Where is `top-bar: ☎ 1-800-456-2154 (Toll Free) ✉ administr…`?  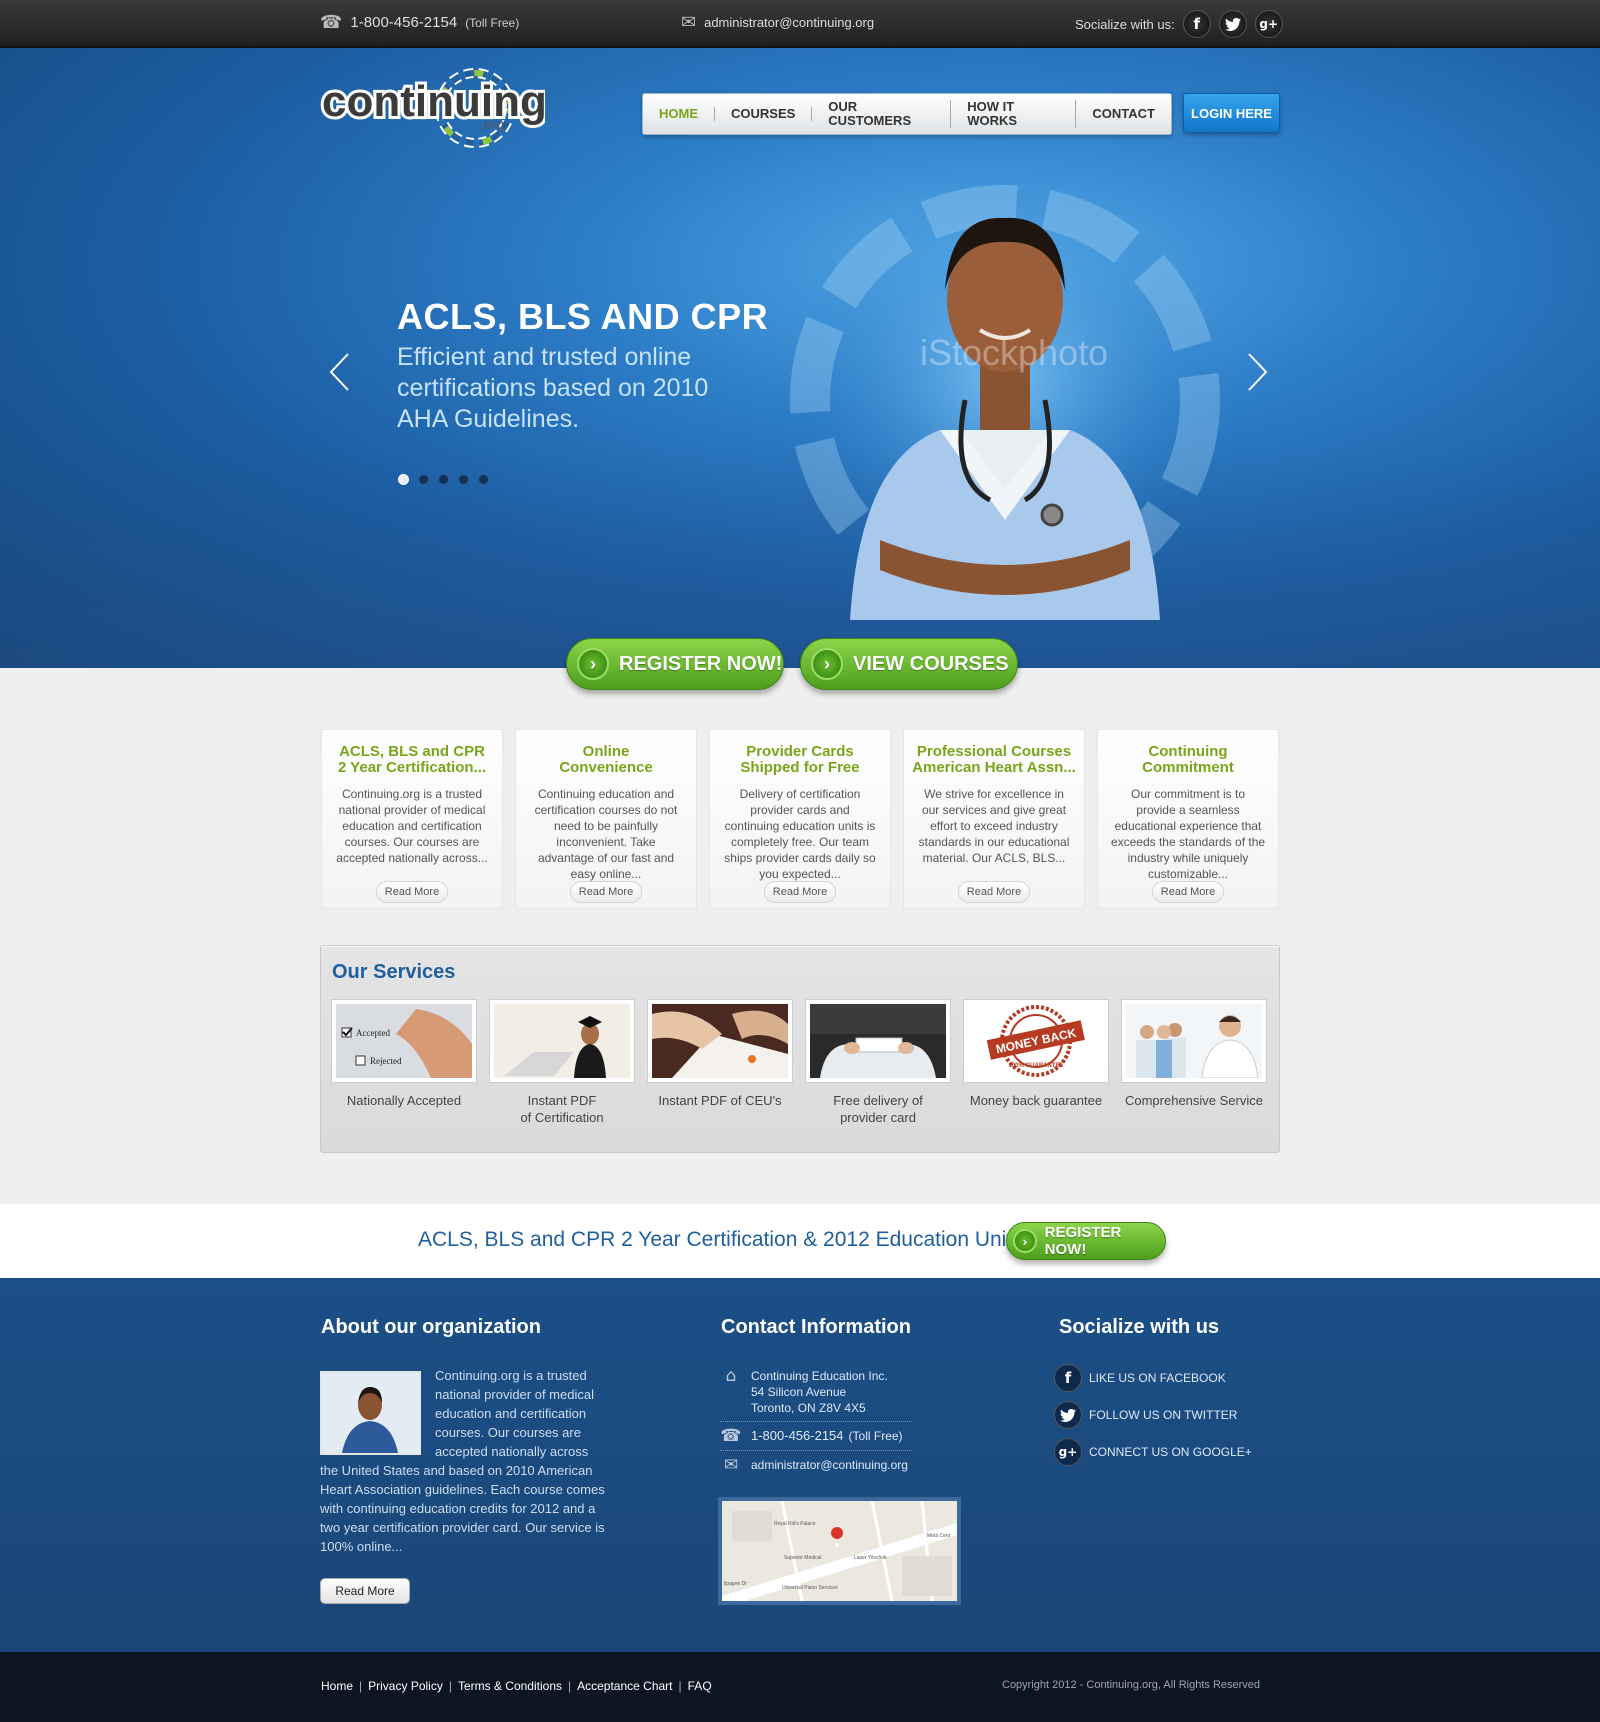
top-bar: ☎ 1-800-456-2154 (Toll Free) ✉ administr… is located at coordinates (800, 24).